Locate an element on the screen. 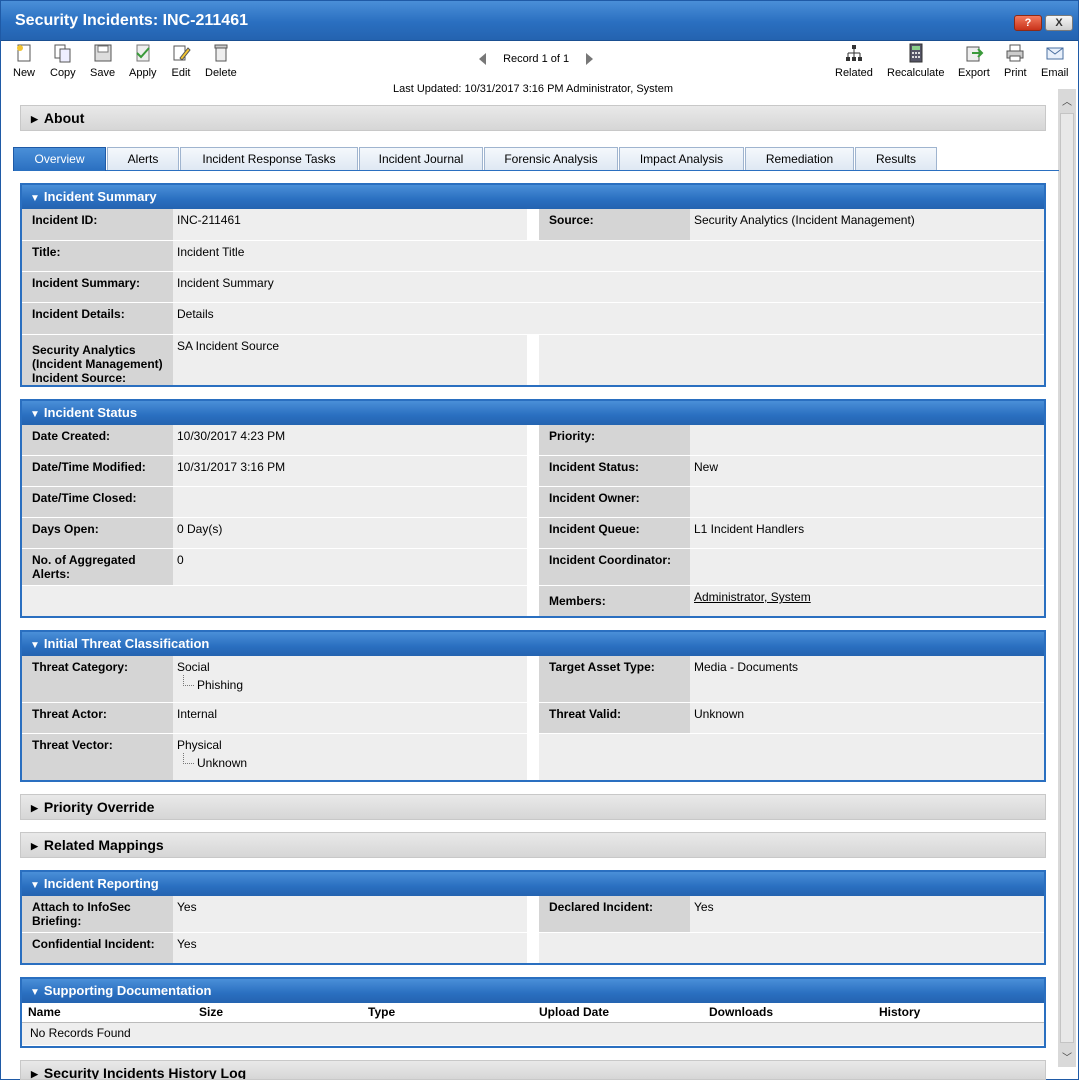  new-label: New is located at coordinates (24, 73).